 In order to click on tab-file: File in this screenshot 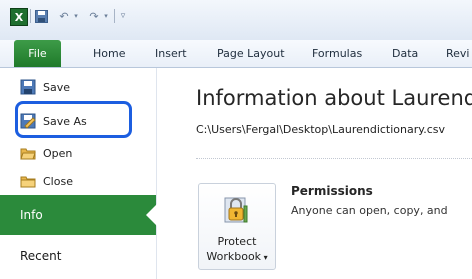, I will do `click(37, 53)`.